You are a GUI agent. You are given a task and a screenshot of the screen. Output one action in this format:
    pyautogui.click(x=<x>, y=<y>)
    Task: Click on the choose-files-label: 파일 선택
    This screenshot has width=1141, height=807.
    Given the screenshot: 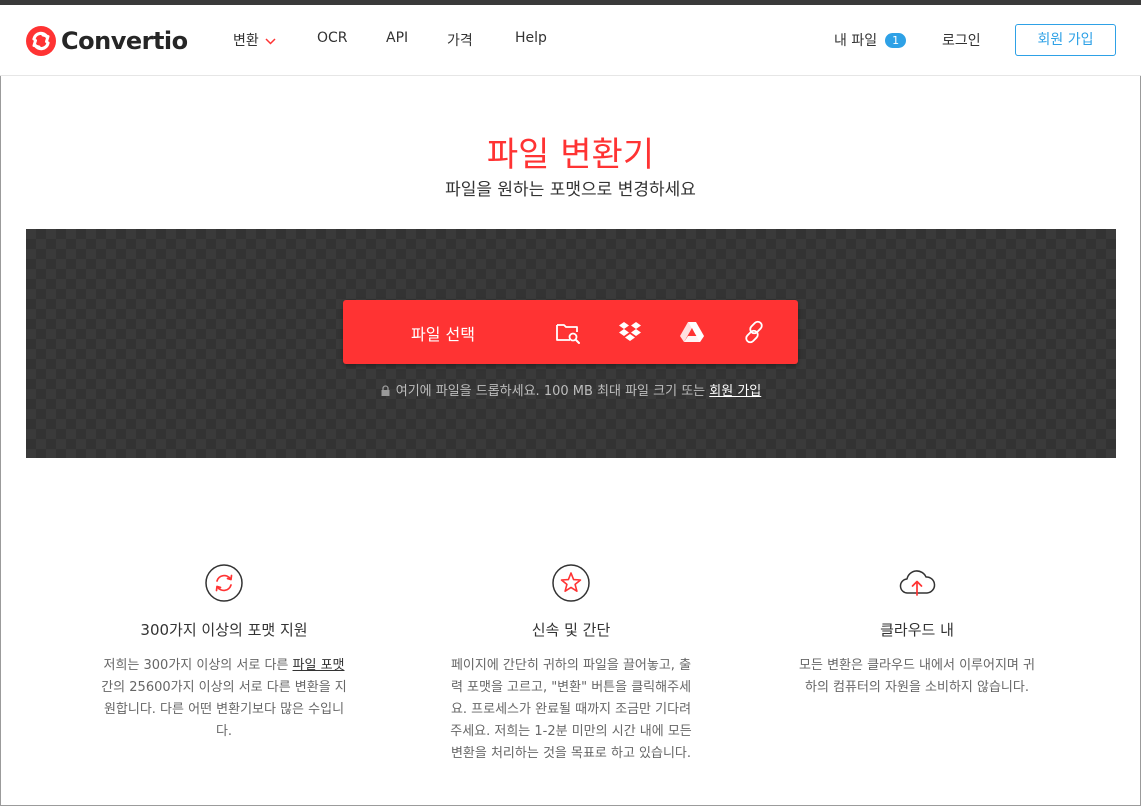 What is the action you would take?
    pyautogui.click(x=443, y=334)
    